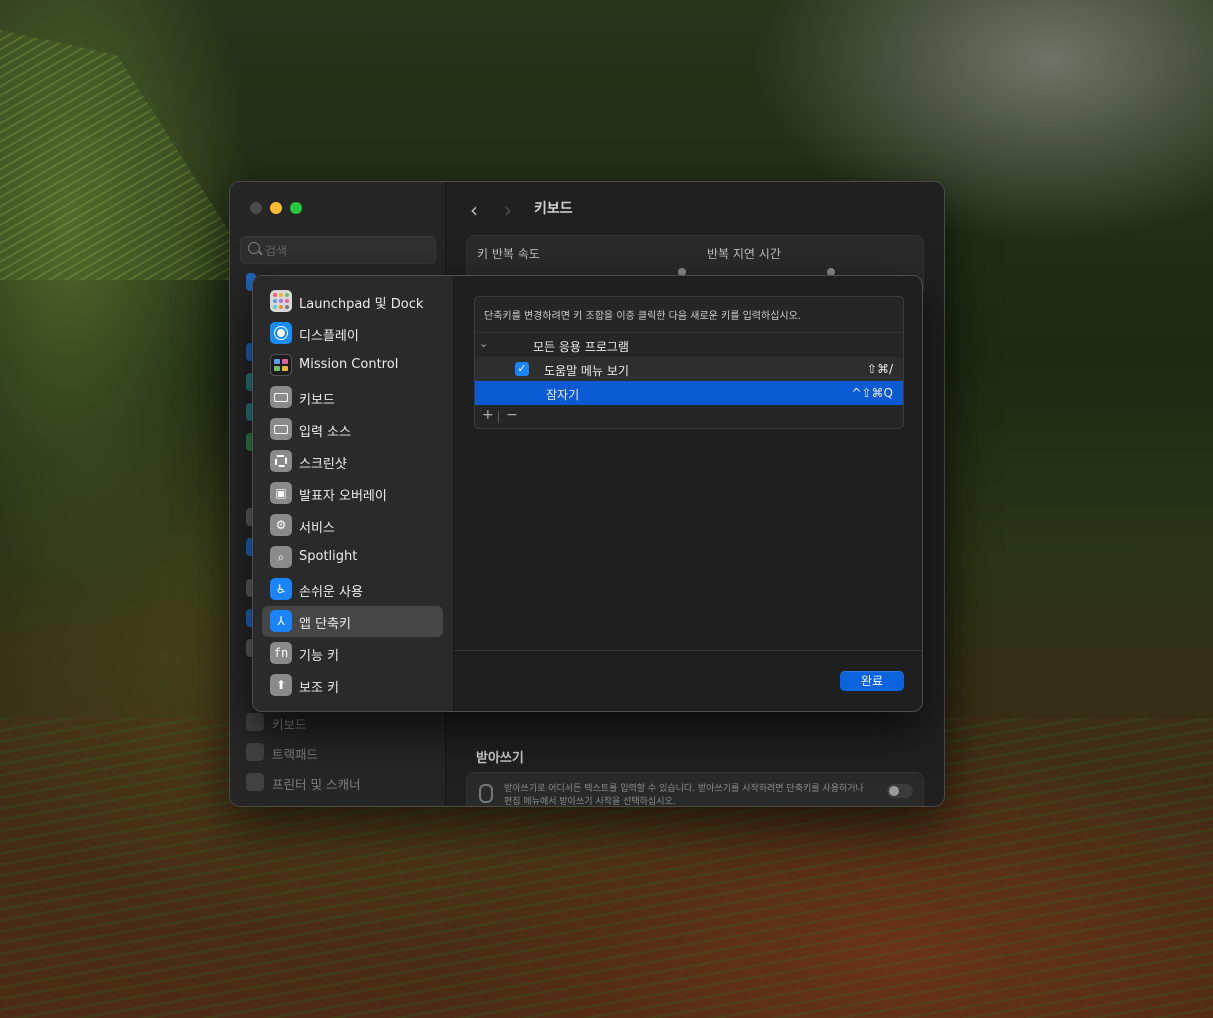 The height and width of the screenshot is (1018, 1213). What do you see at coordinates (900, 791) in the screenshot?
I see `dictation-toggle` at bounding box center [900, 791].